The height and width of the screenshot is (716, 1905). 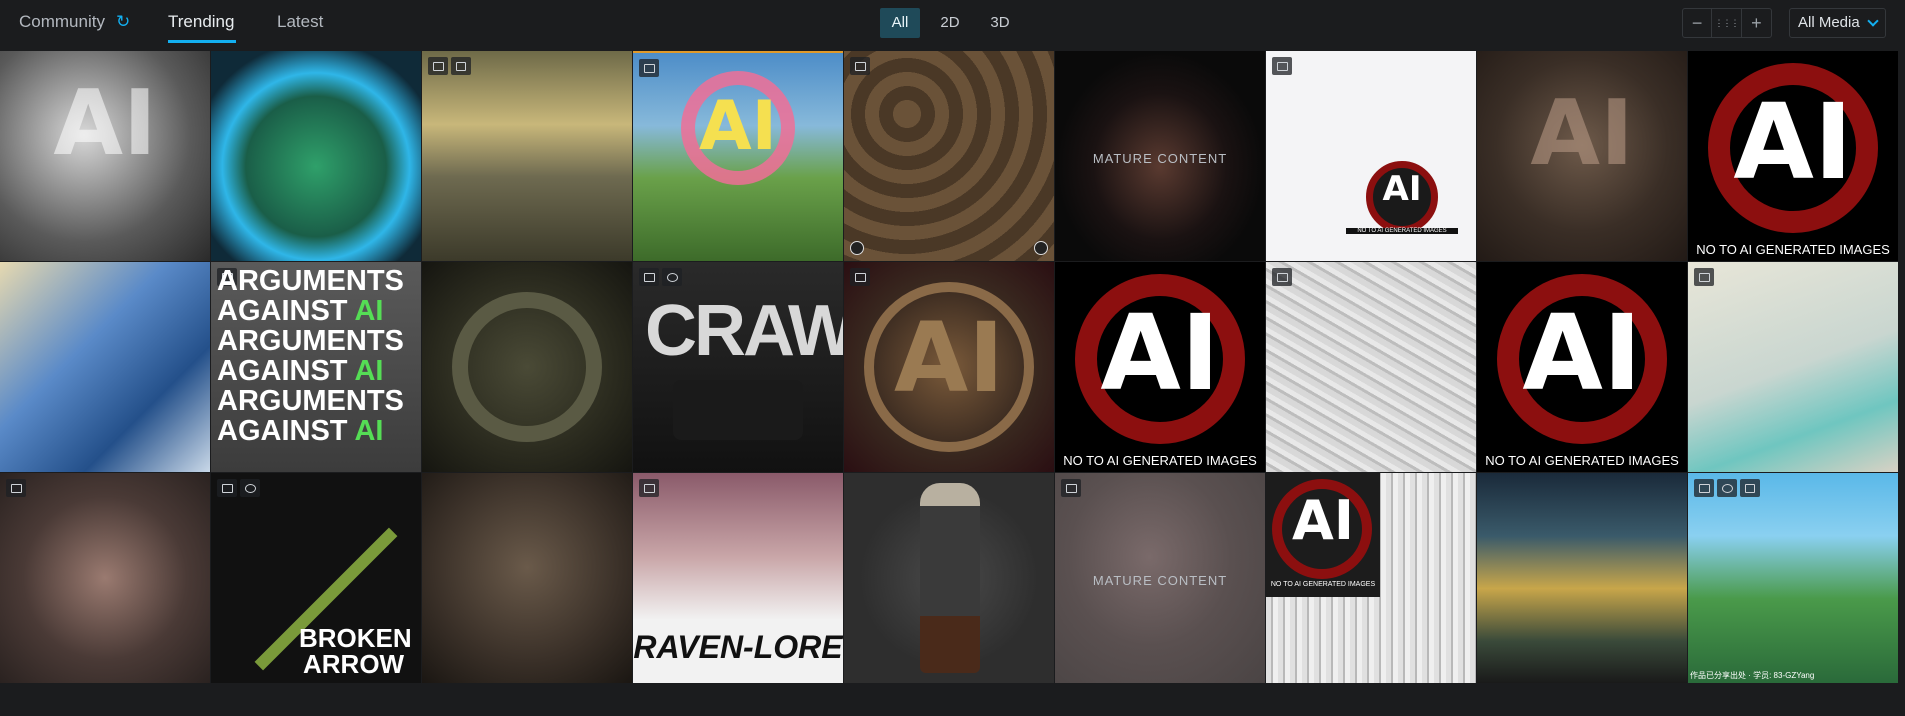 I want to click on artwork-signature: 作品已分享出处 · 学员: 83-GZYang, so click(x=1752, y=675).